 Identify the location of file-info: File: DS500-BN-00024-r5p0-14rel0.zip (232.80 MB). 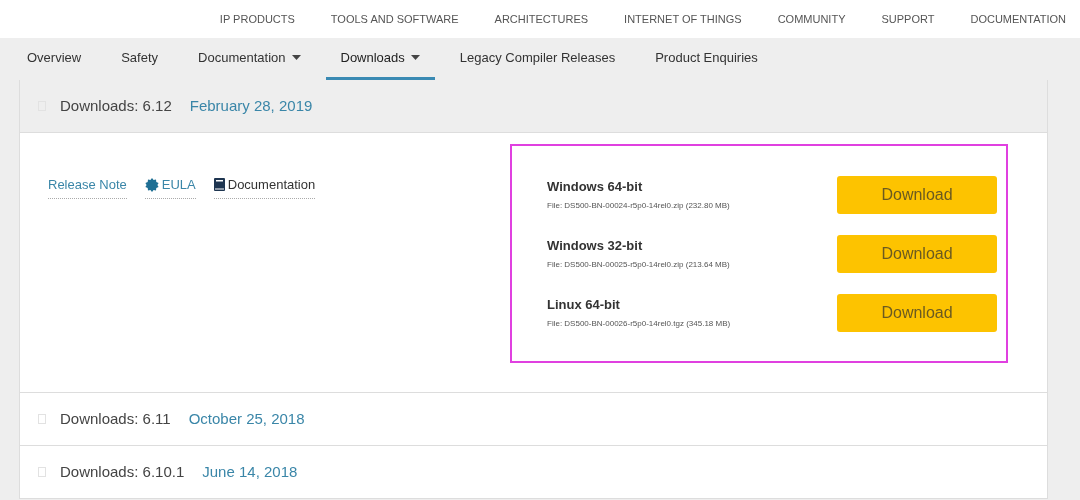
(638, 206).